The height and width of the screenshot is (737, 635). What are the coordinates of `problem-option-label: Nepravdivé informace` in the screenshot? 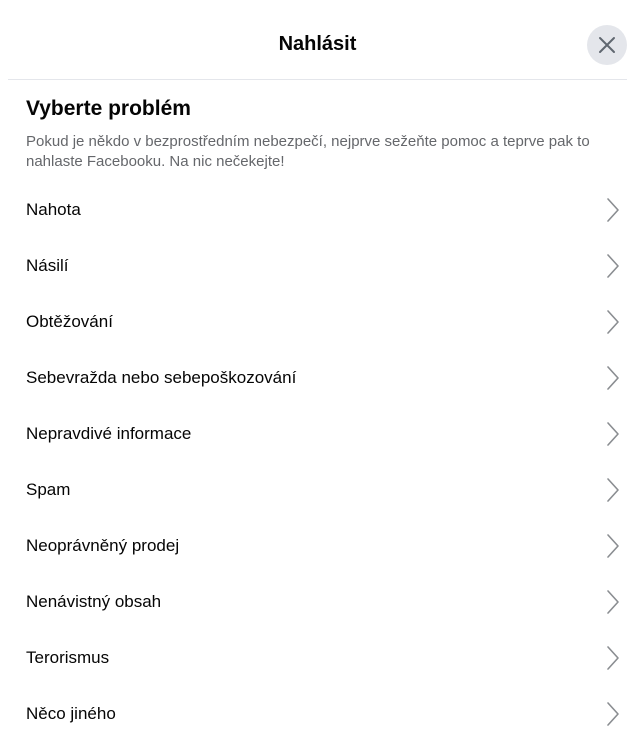 It's located at (109, 433).